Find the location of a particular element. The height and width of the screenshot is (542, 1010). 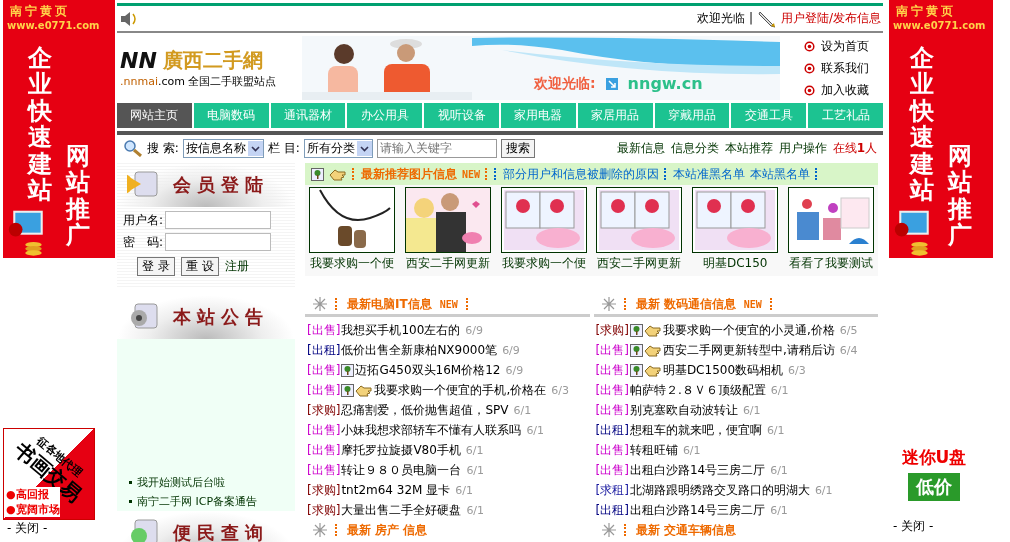

quick-link: 设为首页 is located at coordinates (836, 46).